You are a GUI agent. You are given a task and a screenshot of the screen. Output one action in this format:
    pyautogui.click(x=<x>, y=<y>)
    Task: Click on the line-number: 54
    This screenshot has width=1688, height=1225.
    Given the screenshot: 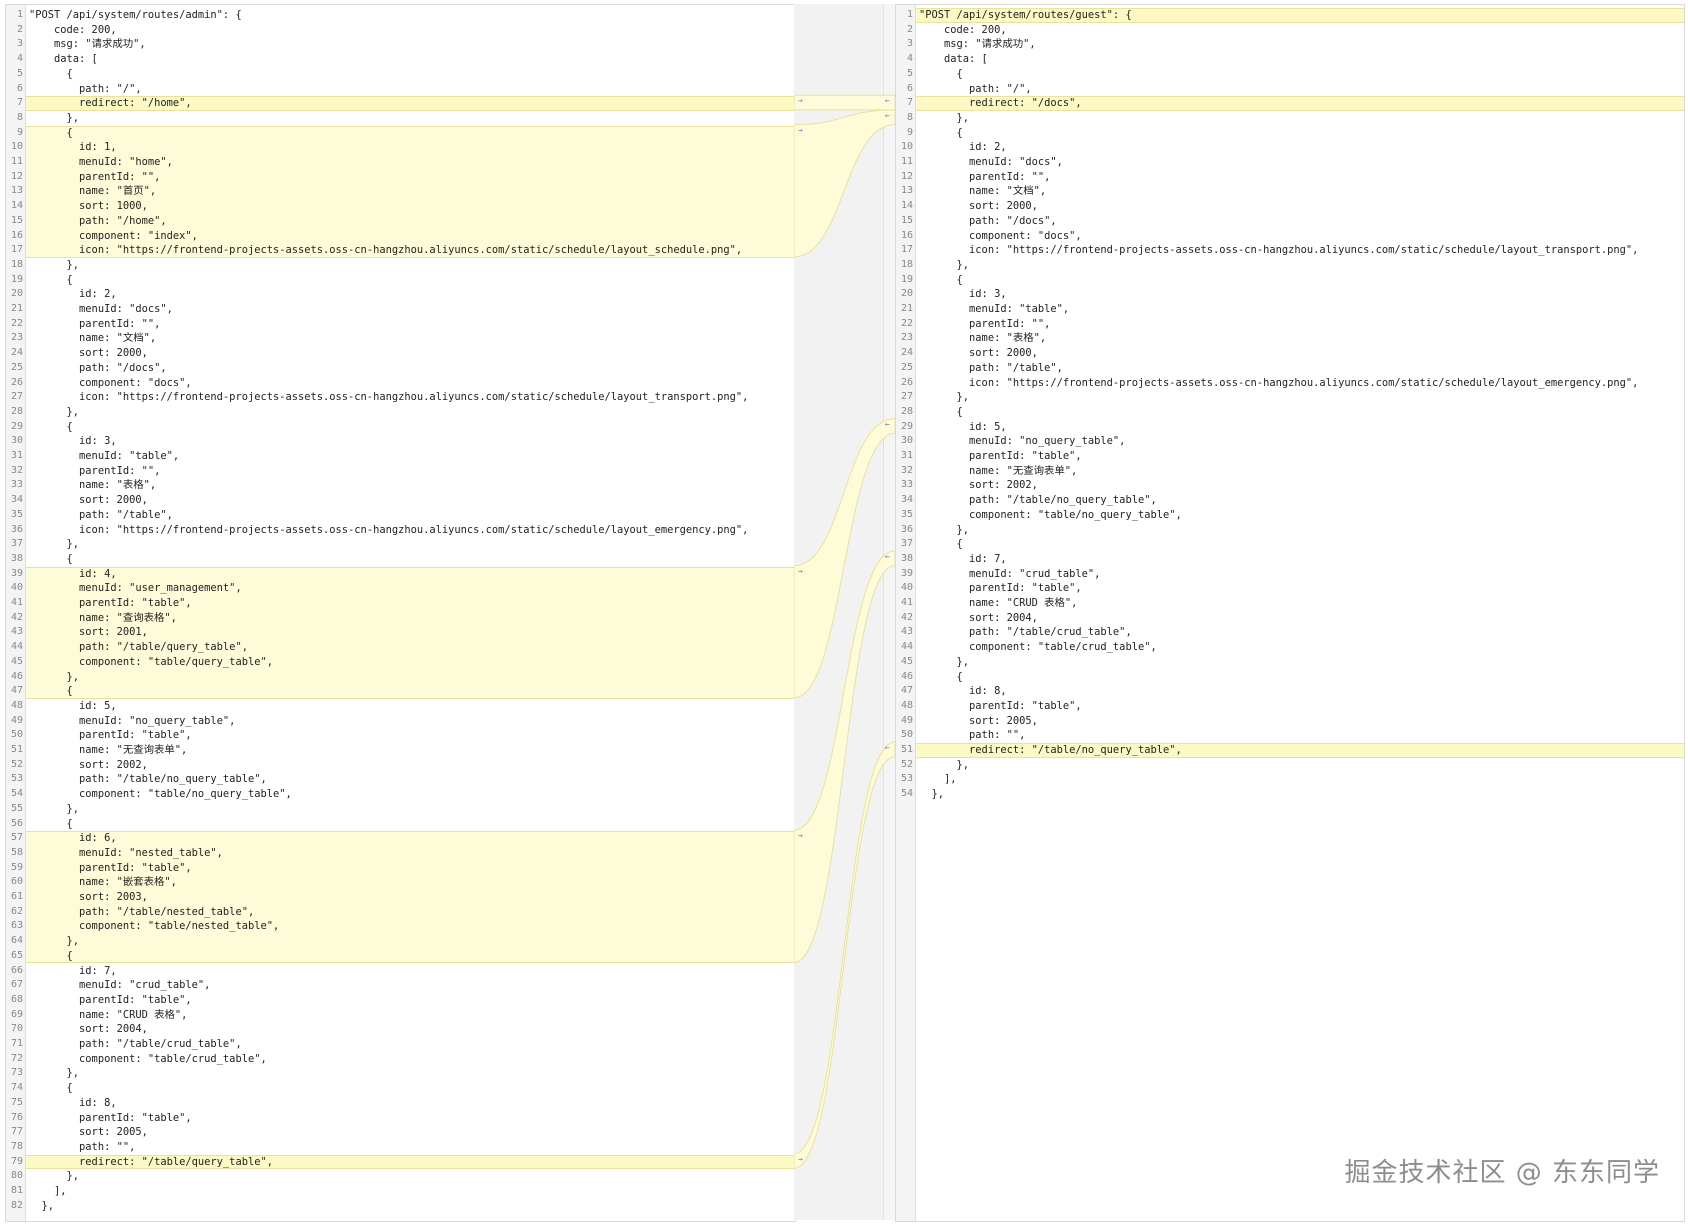 What is the action you would take?
    pyautogui.click(x=906, y=794)
    